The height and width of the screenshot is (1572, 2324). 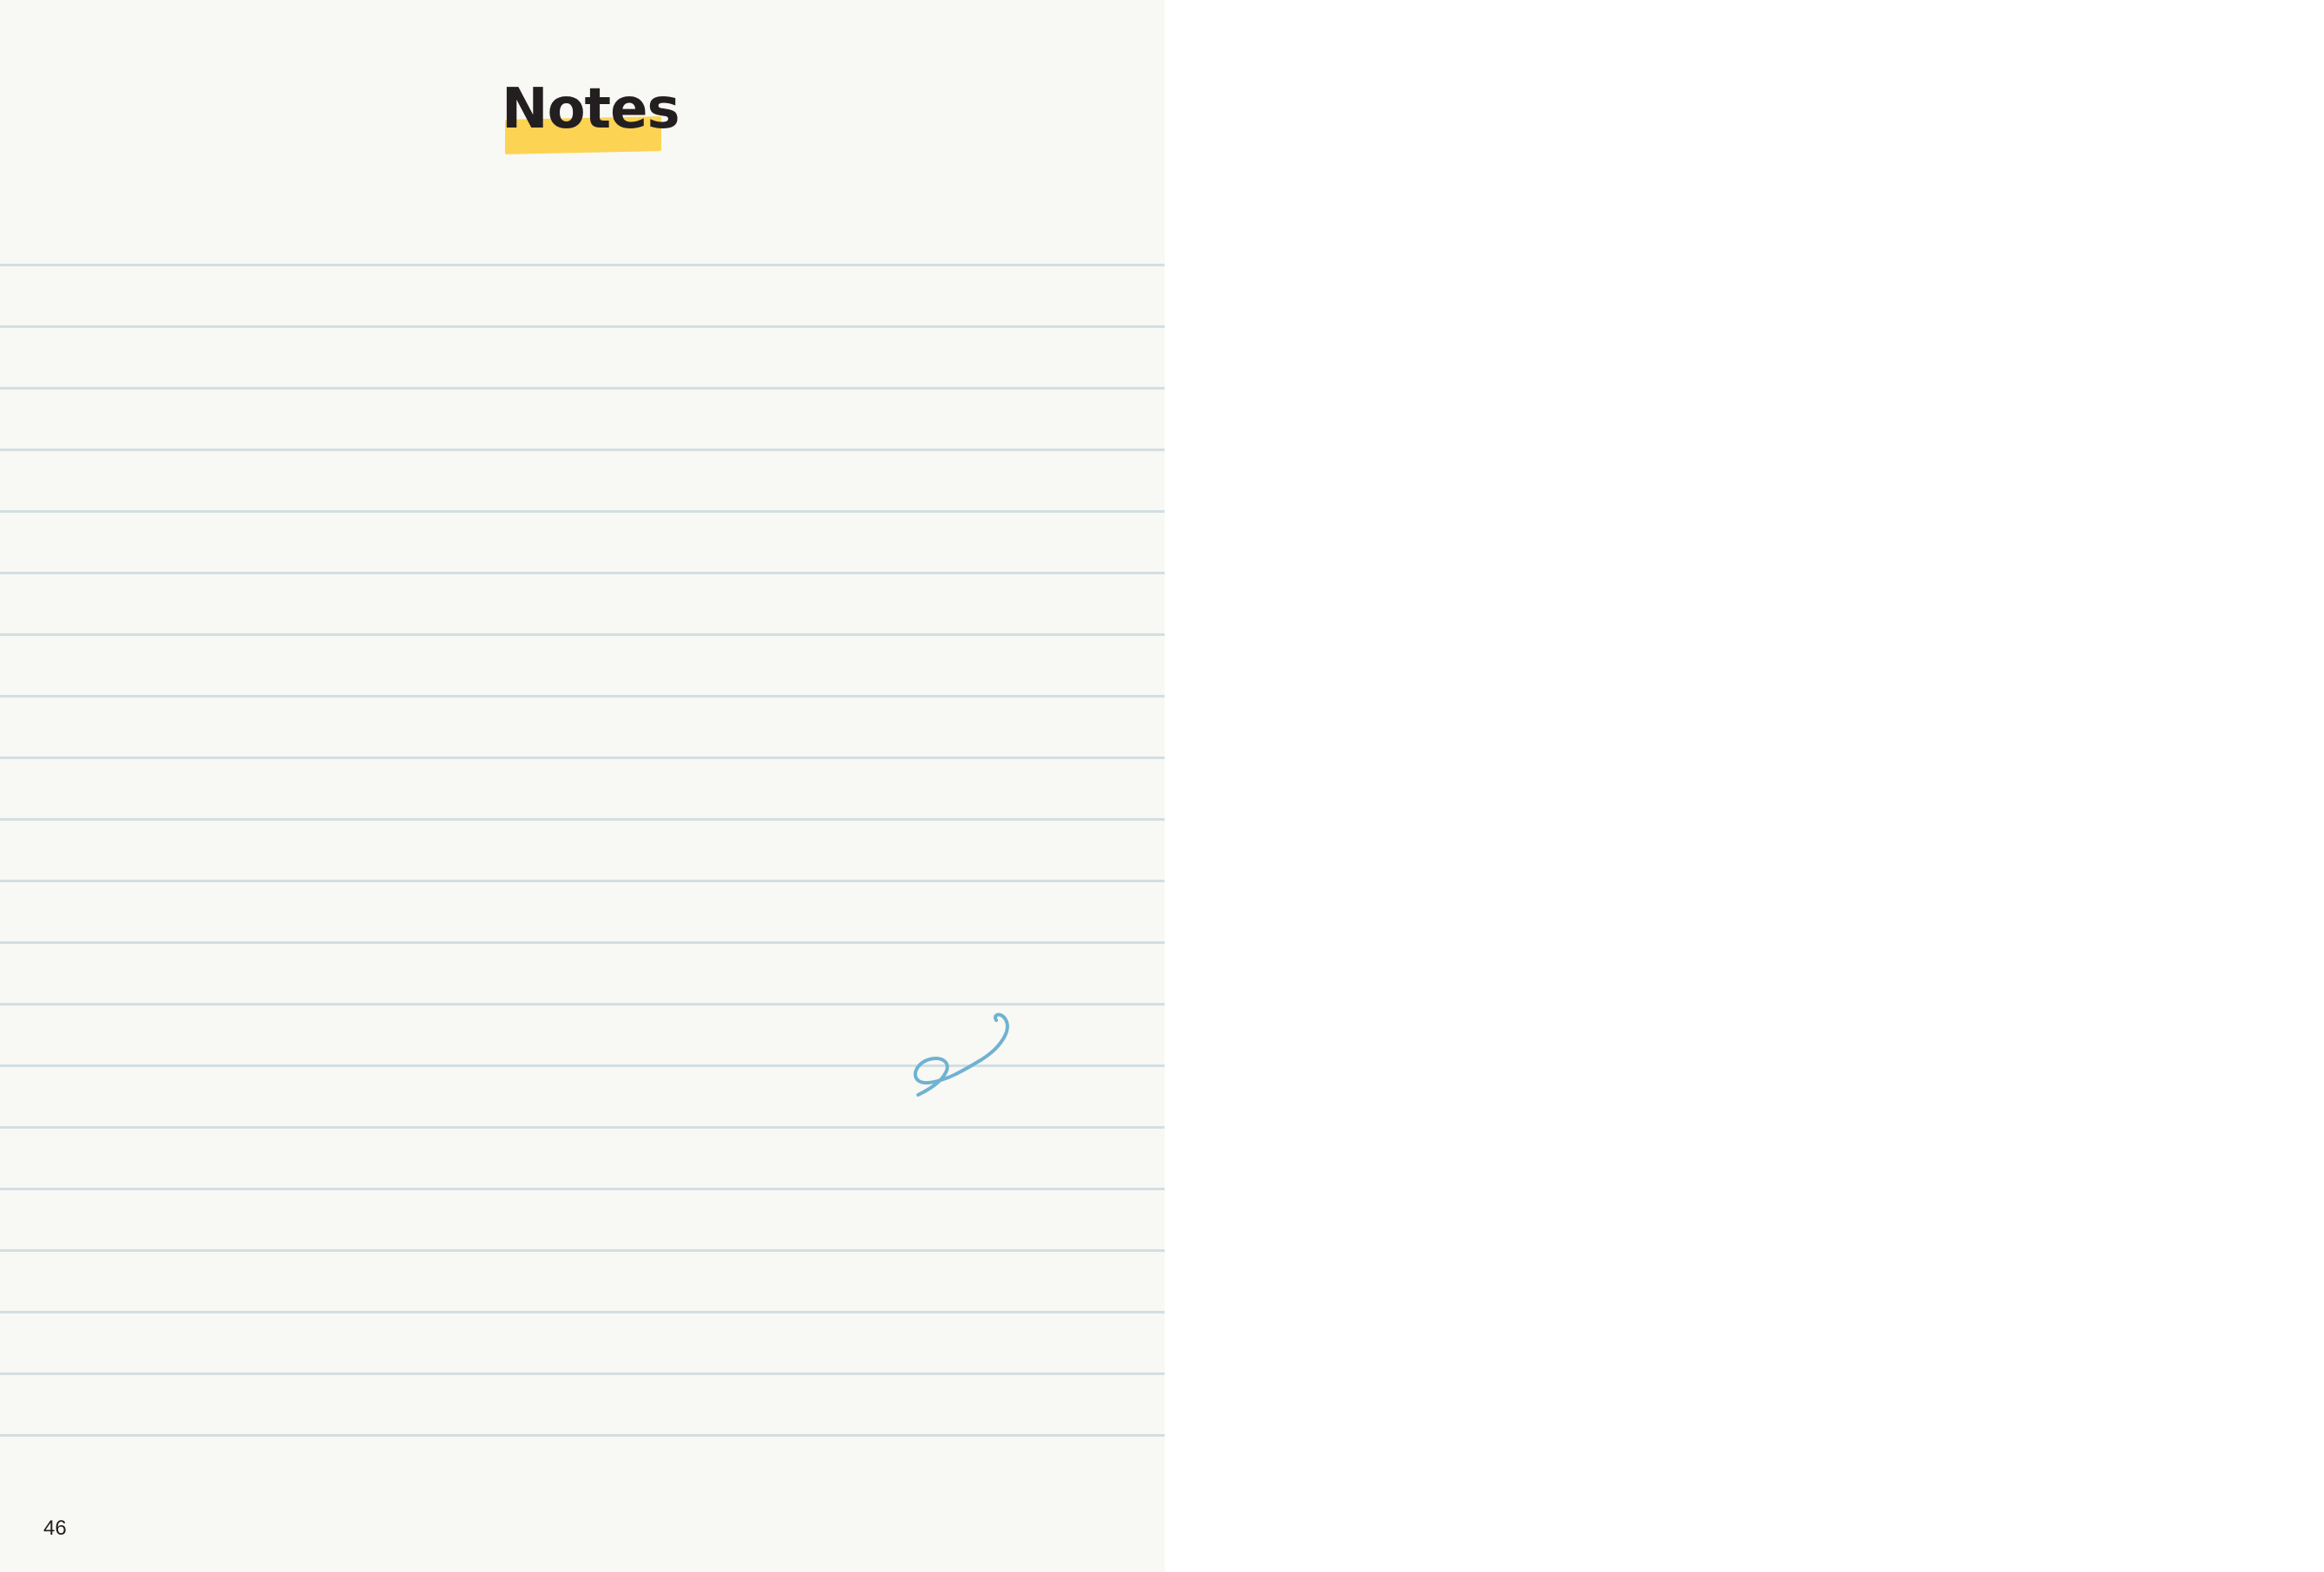 What do you see at coordinates (961, 1054) in the screenshot?
I see `swirl-doodle-icon` at bounding box center [961, 1054].